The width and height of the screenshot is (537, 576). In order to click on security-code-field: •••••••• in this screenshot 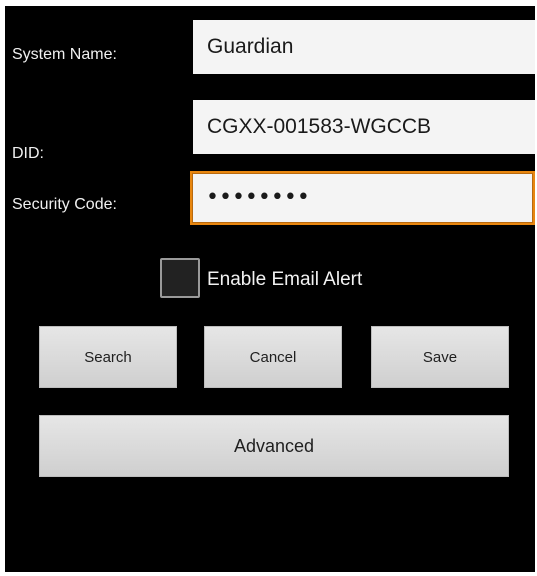, I will do `click(362, 198)`.